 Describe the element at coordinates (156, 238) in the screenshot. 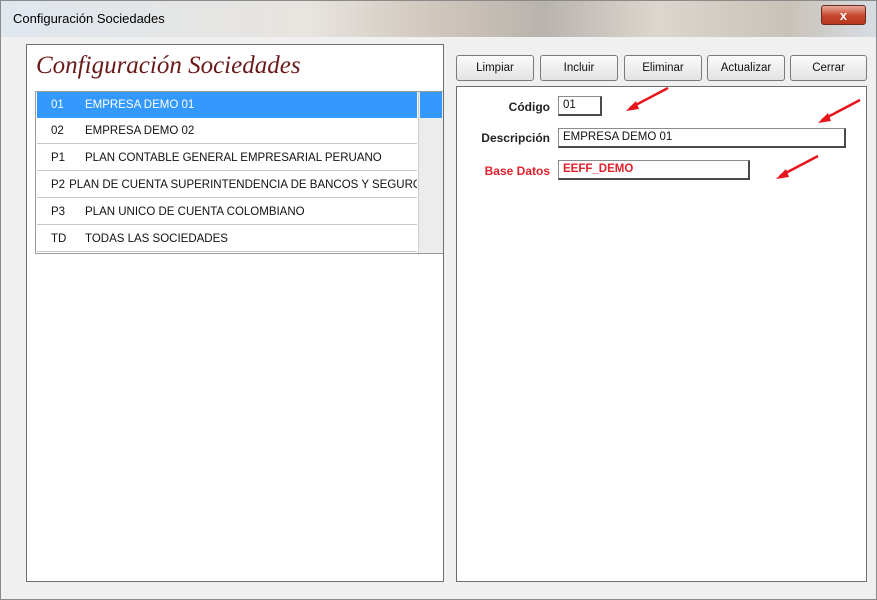

I see `list-item-description: TODAS LAS SOCIEDADES` at that location.